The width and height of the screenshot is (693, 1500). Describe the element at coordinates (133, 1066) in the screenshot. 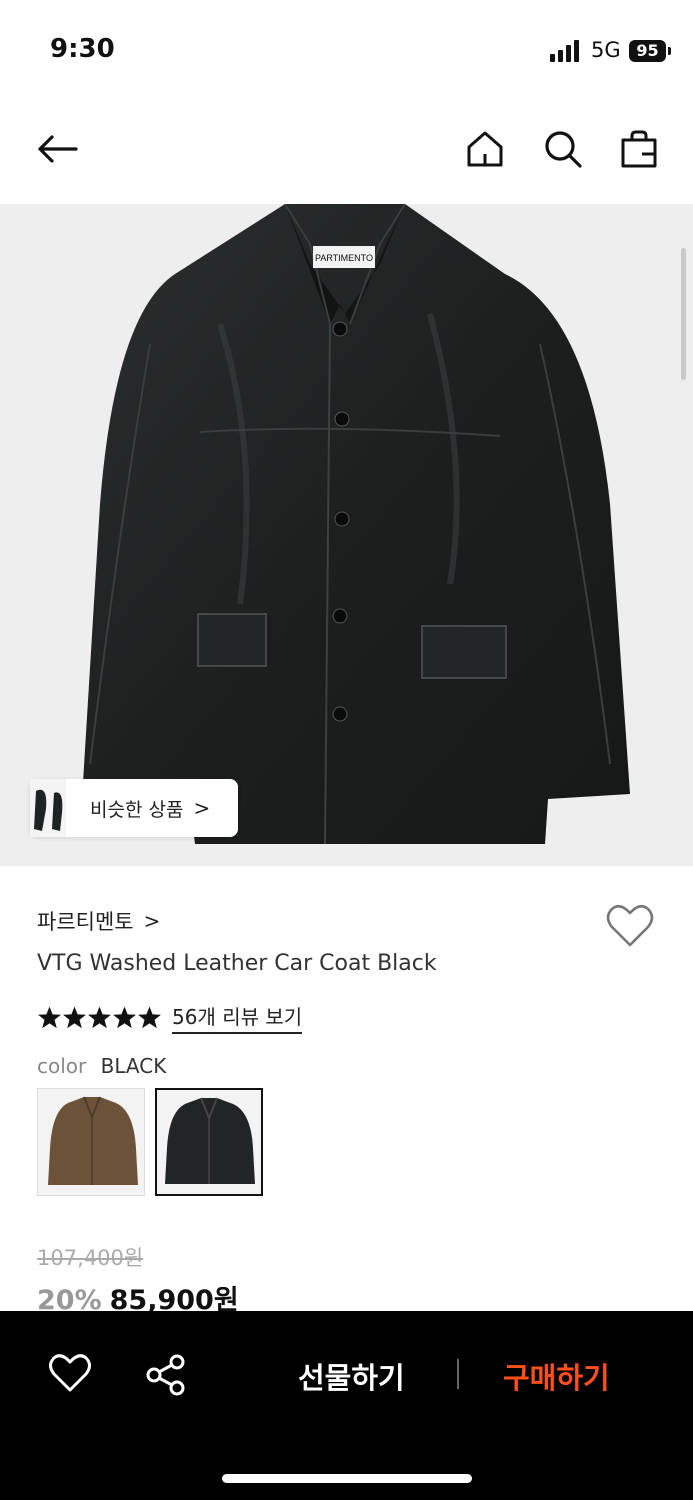

I see `color-value: BLACK` at that location.